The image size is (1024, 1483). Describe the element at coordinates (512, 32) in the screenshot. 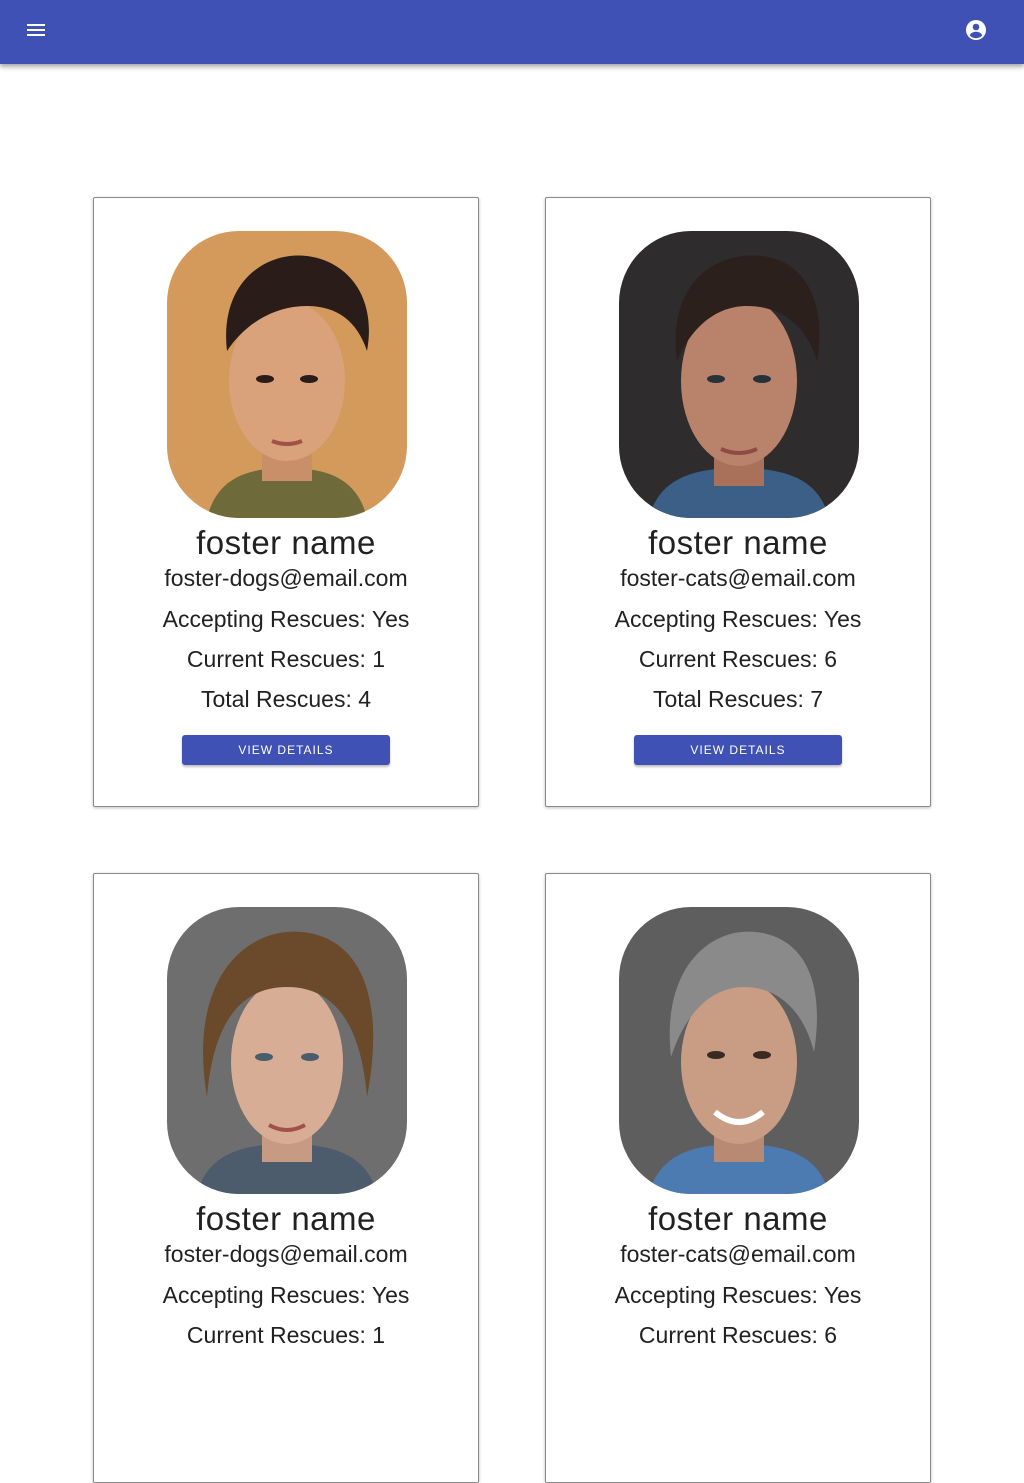

I see `top-app-bar` at that location.